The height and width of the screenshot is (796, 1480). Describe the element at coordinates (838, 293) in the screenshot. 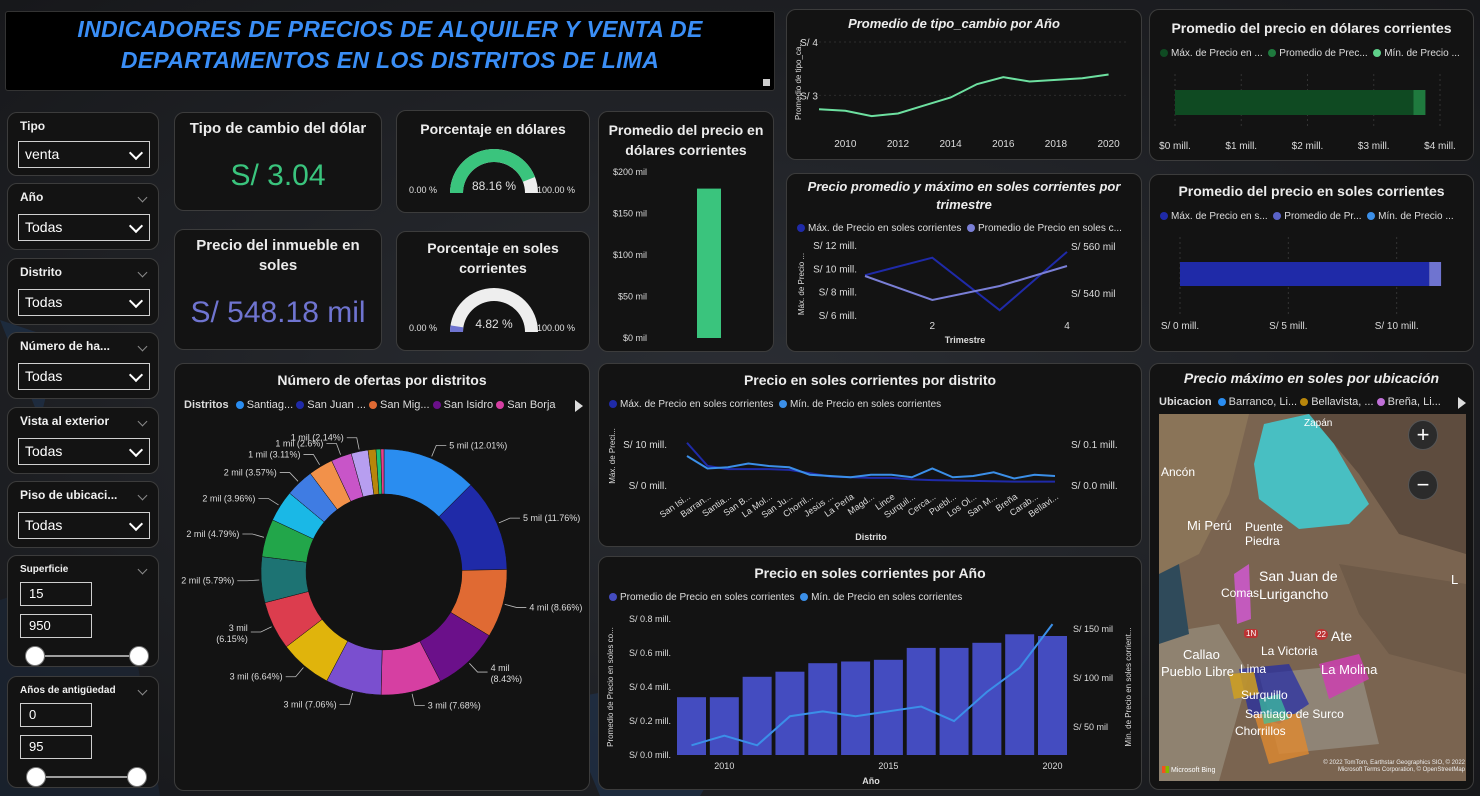

I see `tick-label: S/ 8 mill.` at that location.